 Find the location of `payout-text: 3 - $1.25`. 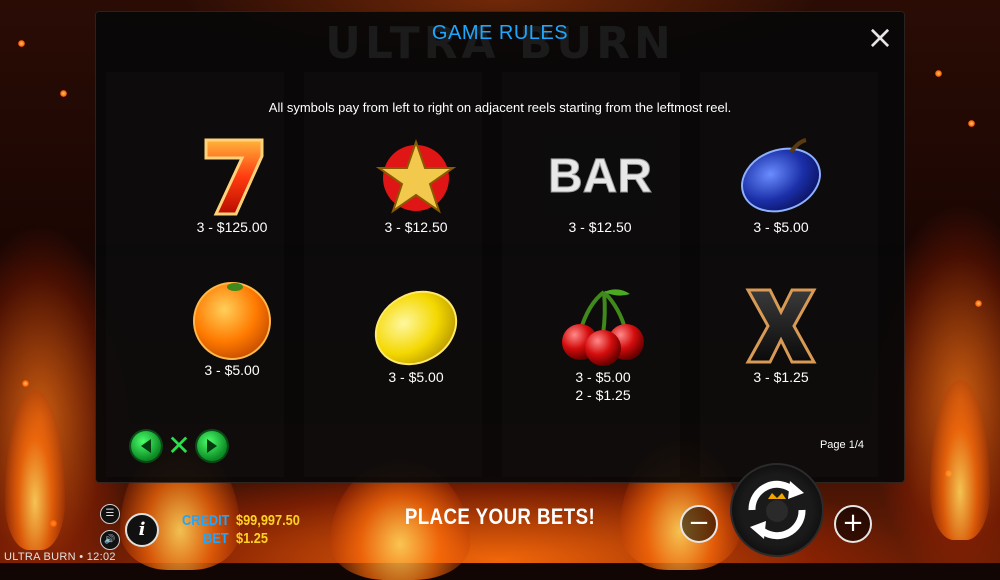

payout-text: 3 - $1.25 is located at coordinates (781, 377).